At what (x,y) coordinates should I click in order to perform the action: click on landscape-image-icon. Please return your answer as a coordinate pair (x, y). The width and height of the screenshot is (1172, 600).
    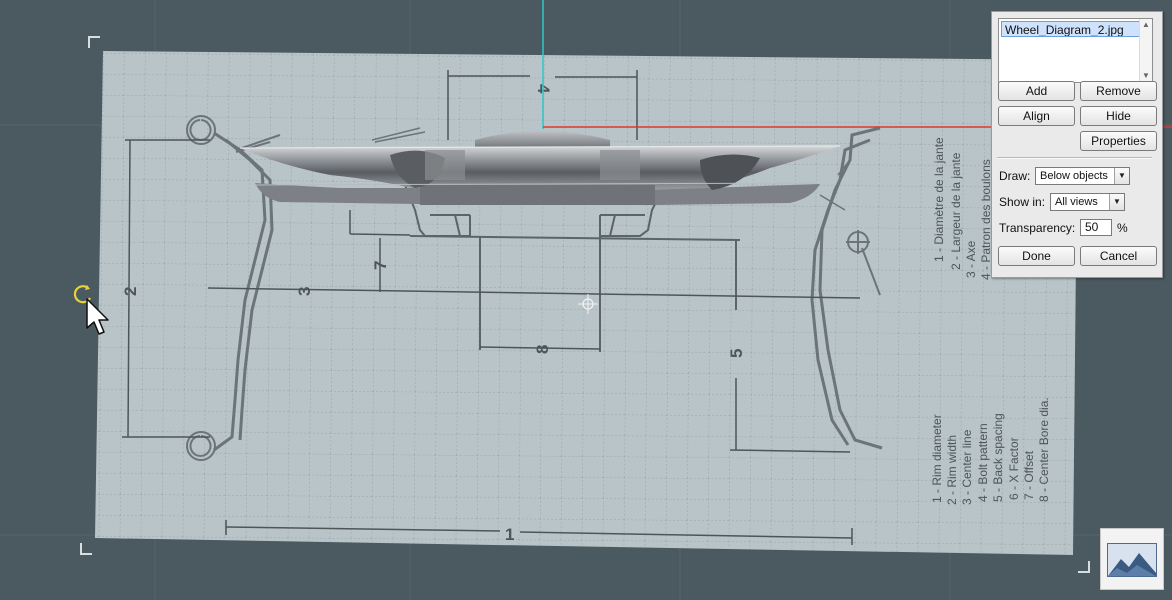
    Looking at the image, I should click on (1132, 560).